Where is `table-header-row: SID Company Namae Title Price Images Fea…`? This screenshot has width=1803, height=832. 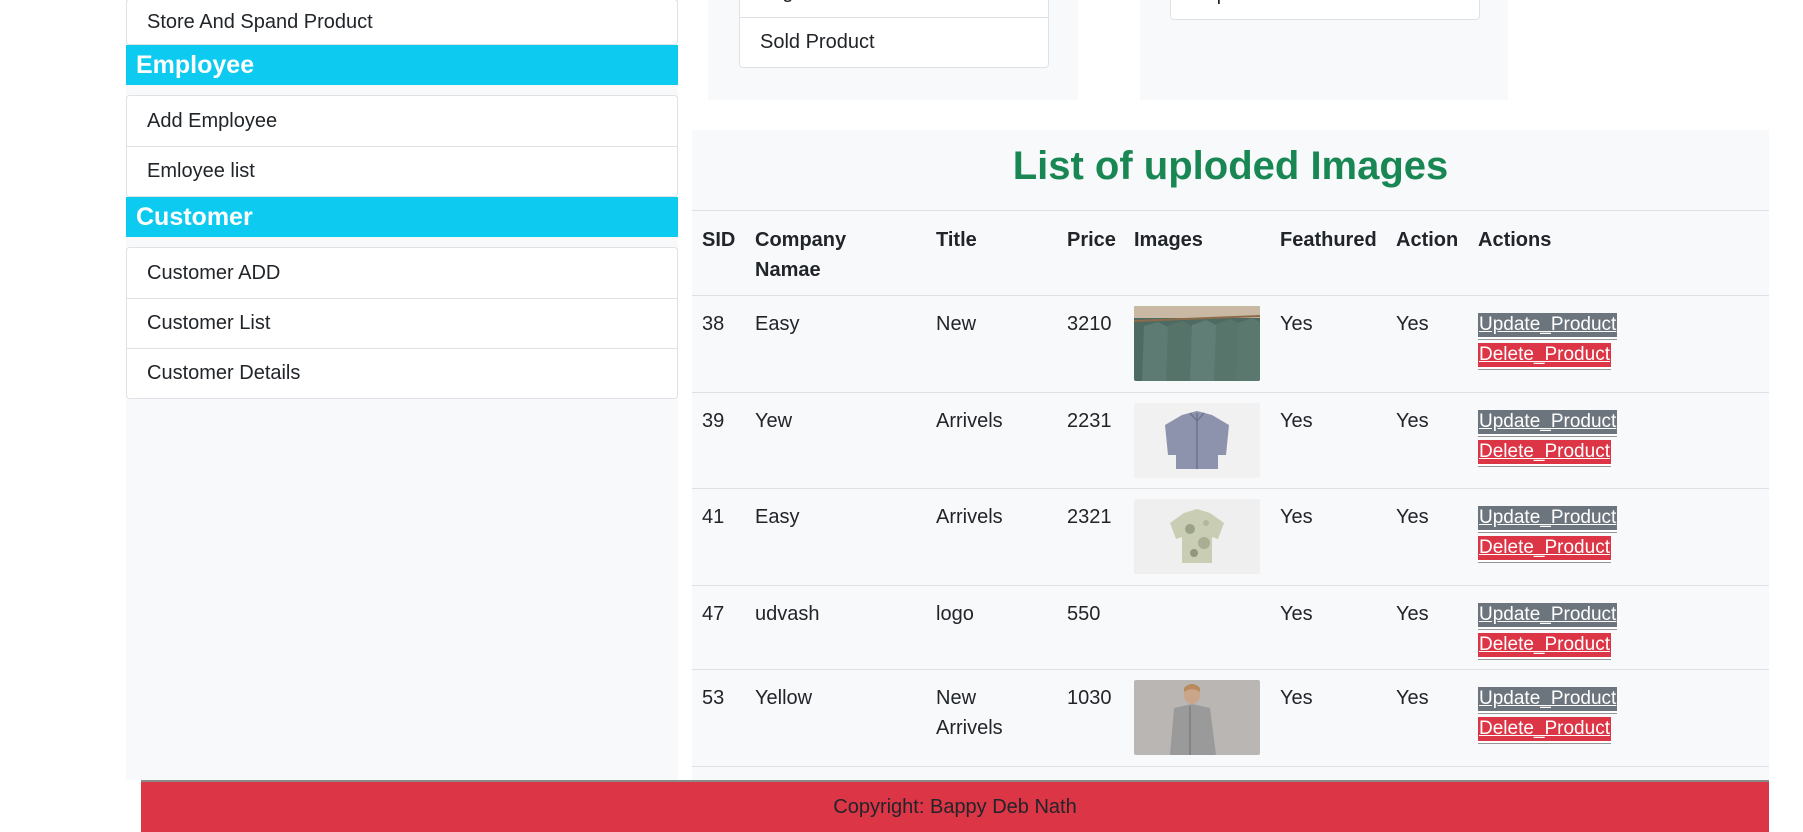 table-header-row: SID Company Namae Title Price Images Fea… is located at coordinates (1230, 253).